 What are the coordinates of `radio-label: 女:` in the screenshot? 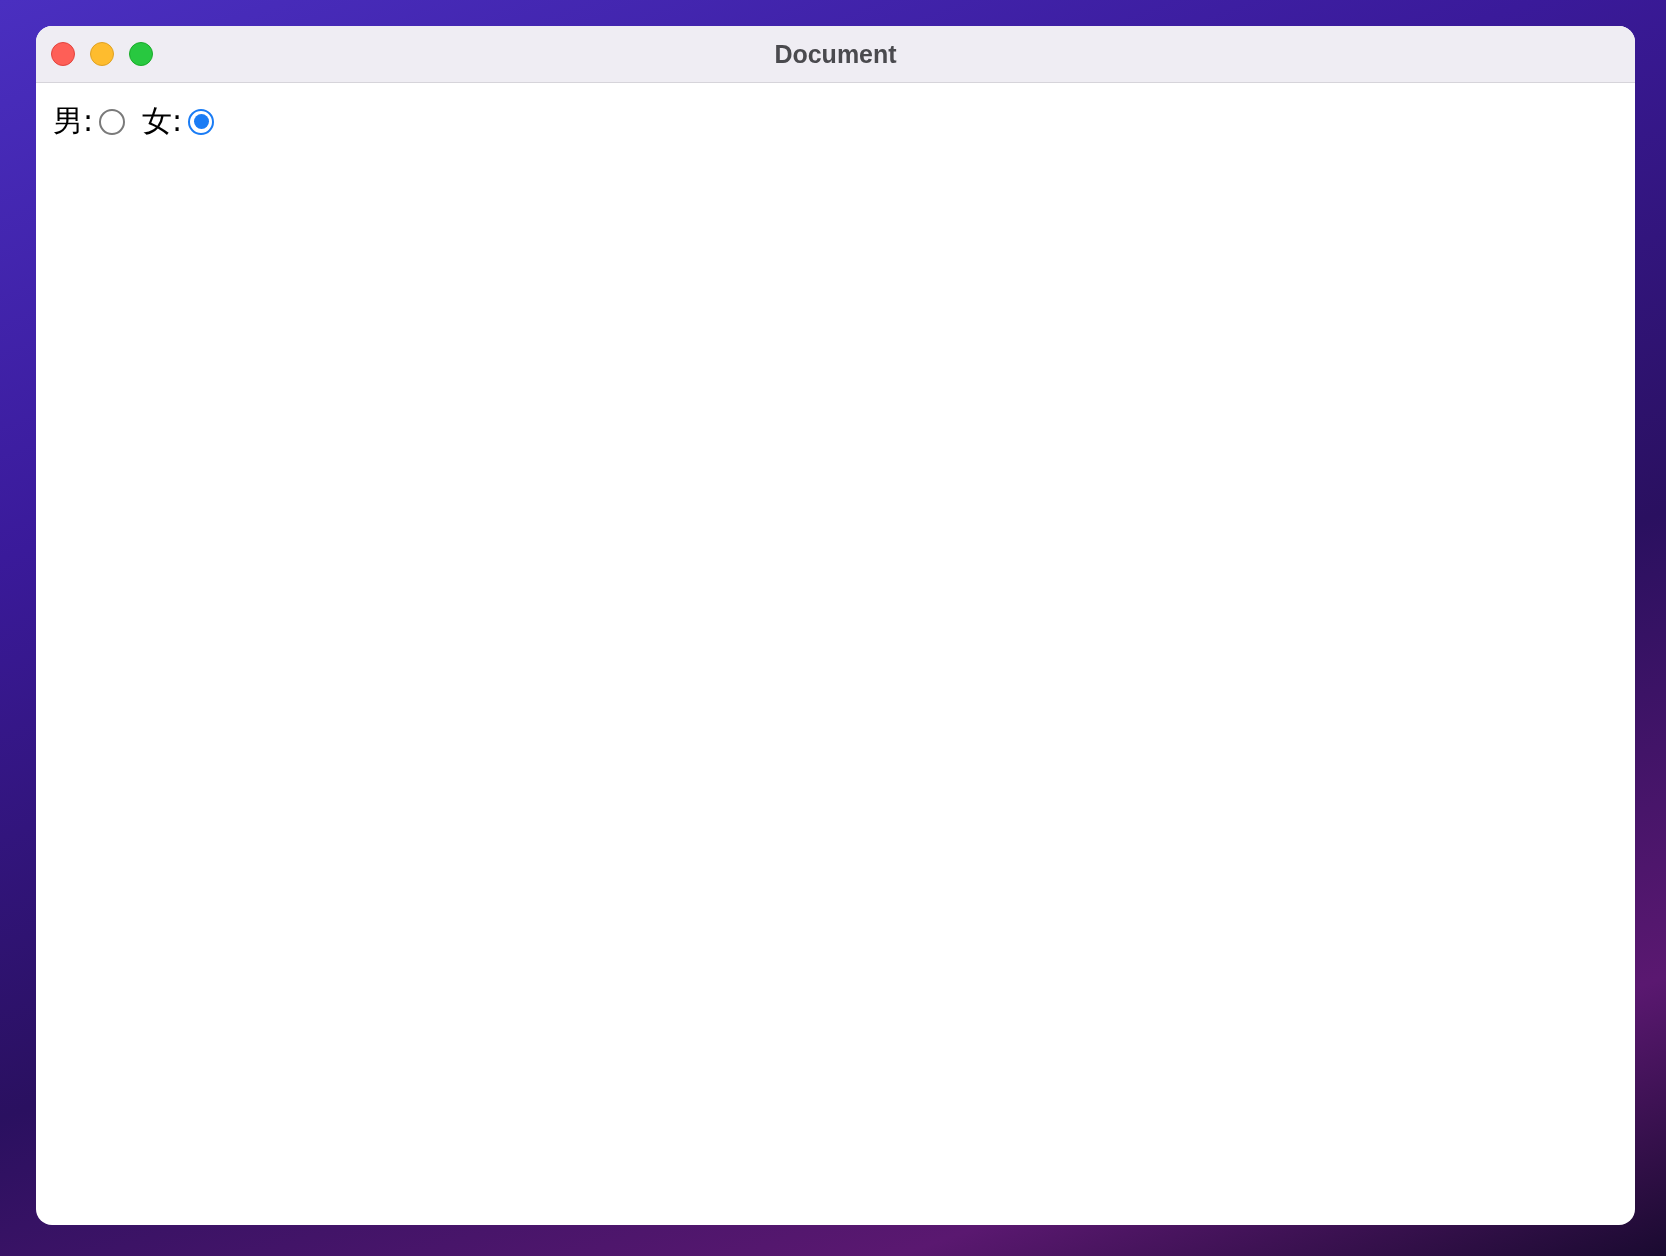 It's located at (162, 121).